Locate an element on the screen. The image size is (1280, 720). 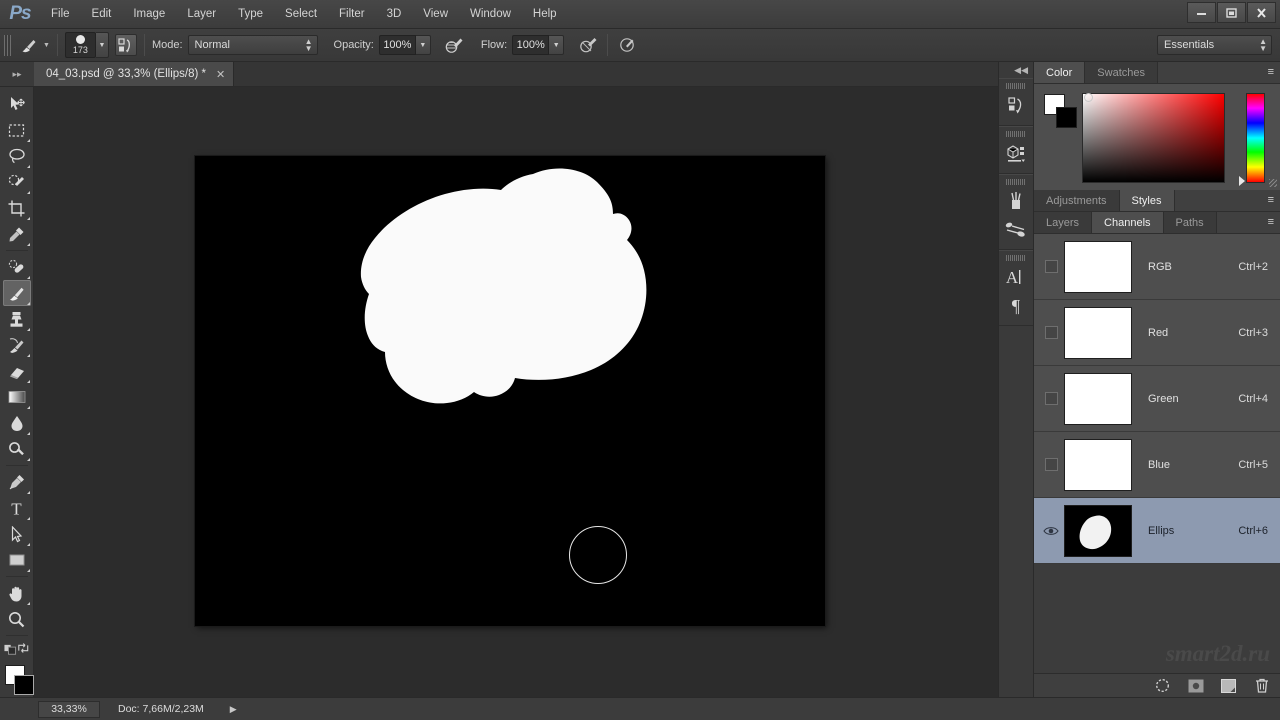
toggle-brush-panel-button is located at coordinates (125, 45).